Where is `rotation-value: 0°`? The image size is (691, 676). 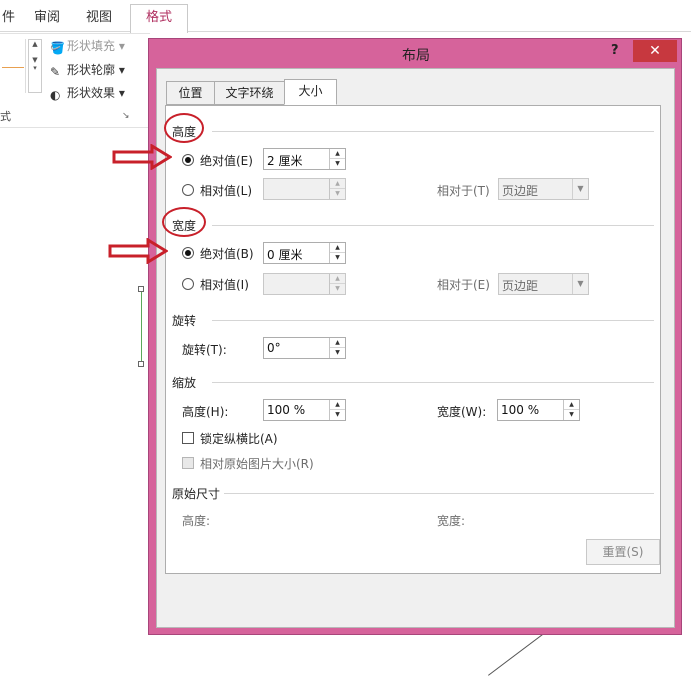
rotation-value: 0° is located at coordinates (274, 348).